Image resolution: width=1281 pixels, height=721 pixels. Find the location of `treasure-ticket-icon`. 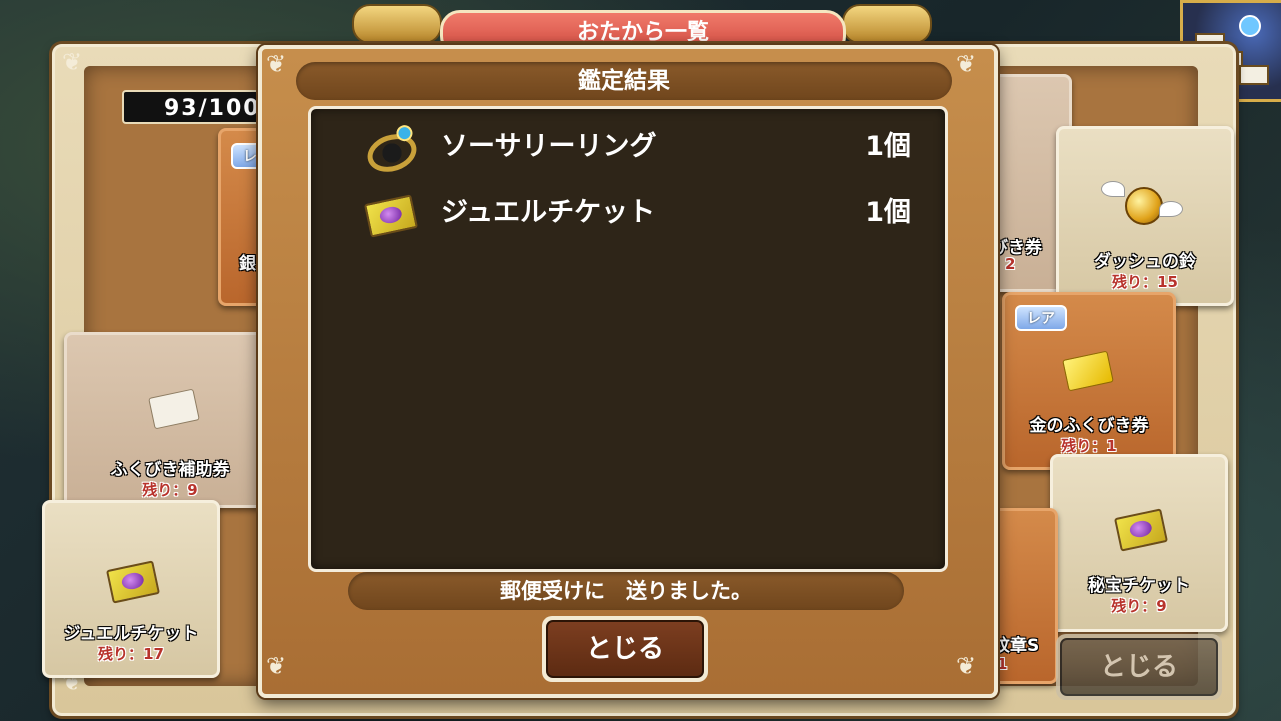

treasure-ticket-icon is located at coordinates (1141, 530).